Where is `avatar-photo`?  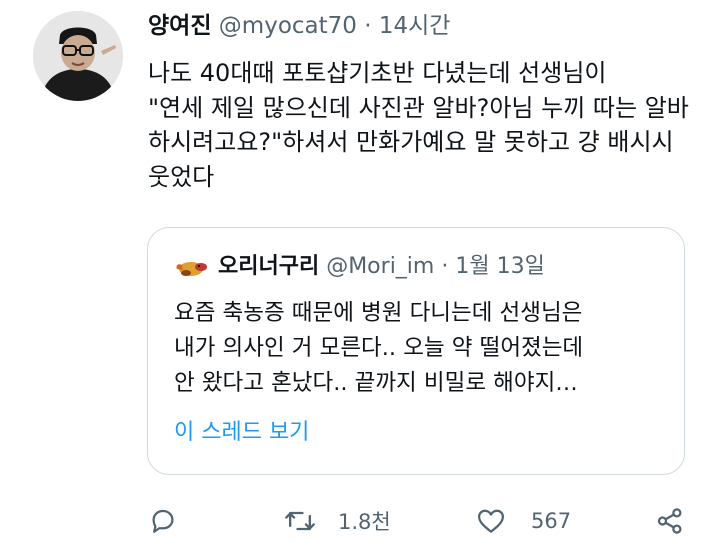
avatar-photo is located at coordinates (78, 56).